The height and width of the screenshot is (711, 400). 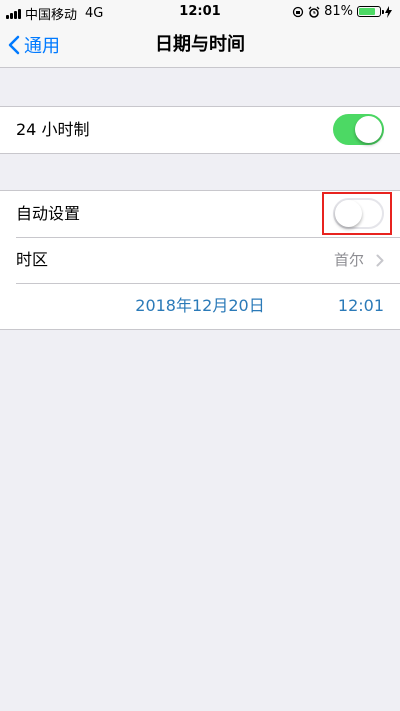 I want to click on charging-icon, so click(x=388, y=11).